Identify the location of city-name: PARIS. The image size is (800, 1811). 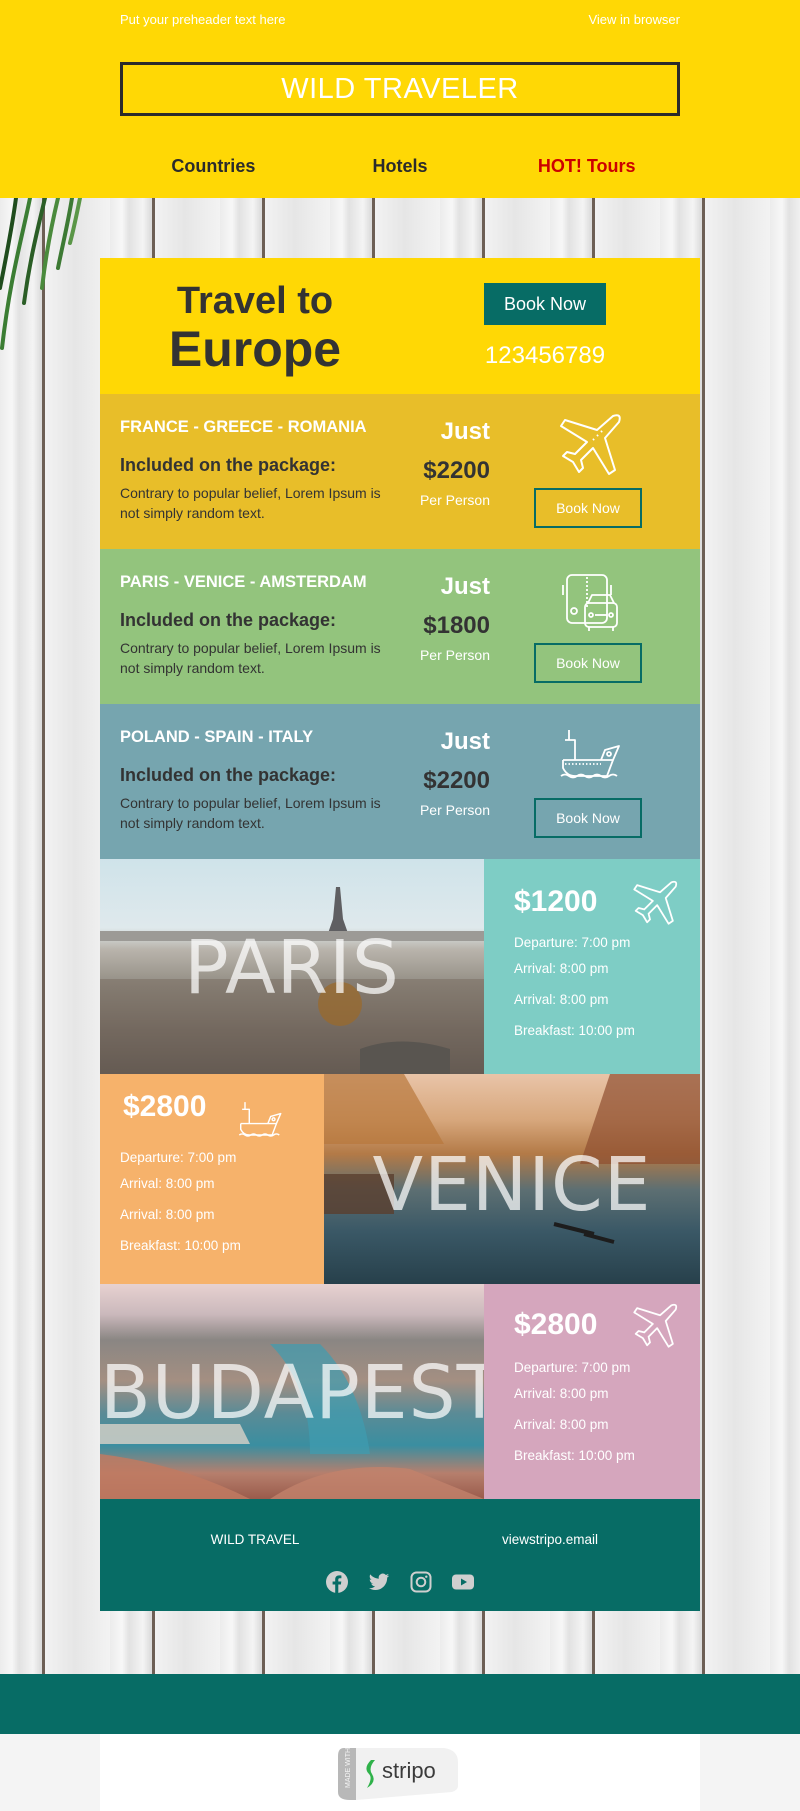
(292, 968).